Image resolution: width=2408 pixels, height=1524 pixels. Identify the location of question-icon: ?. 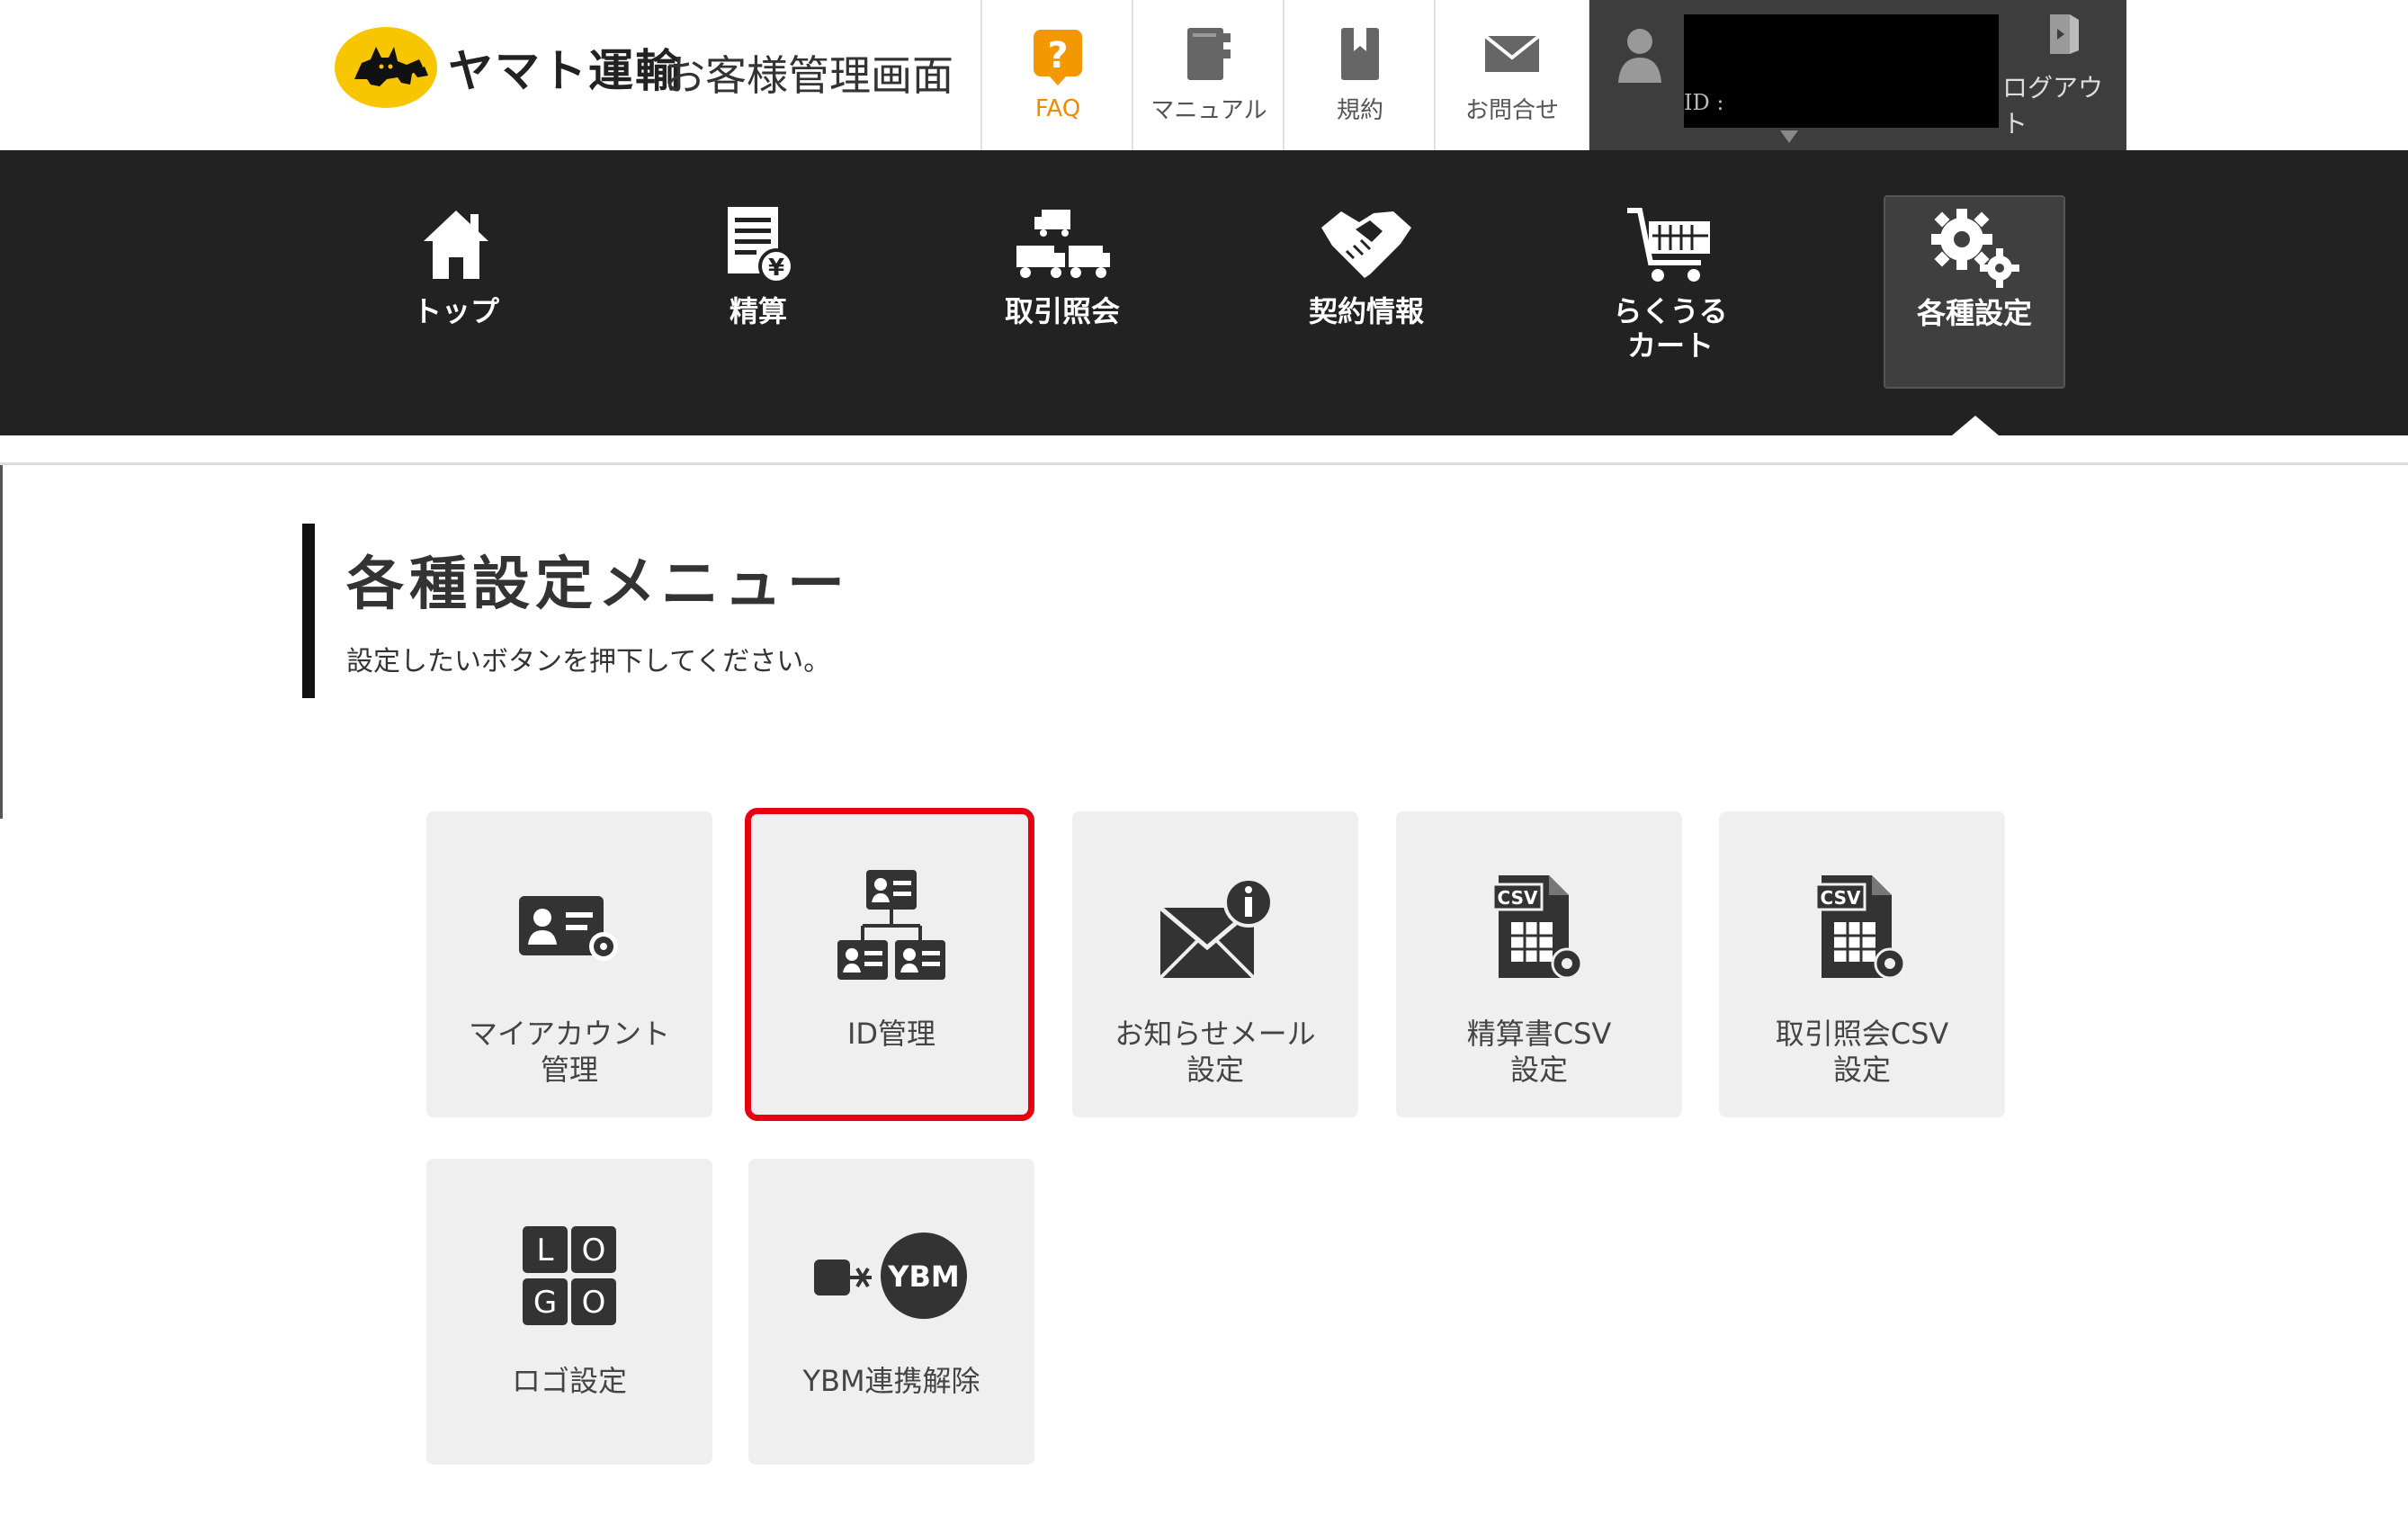
(1058, 57).